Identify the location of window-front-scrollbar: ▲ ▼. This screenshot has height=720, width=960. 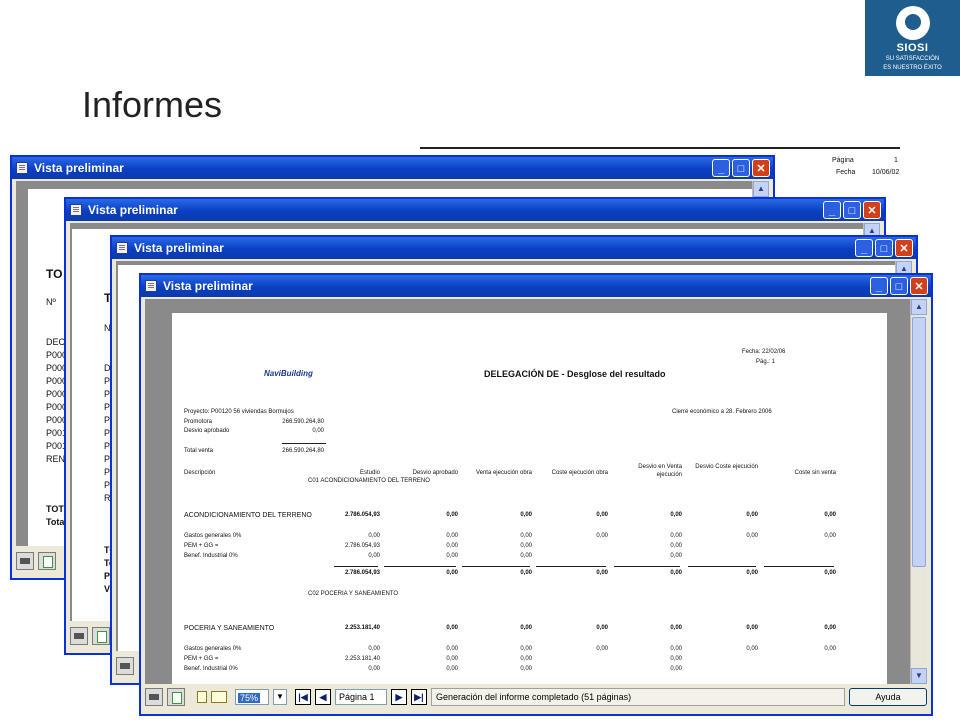
(918, 491).